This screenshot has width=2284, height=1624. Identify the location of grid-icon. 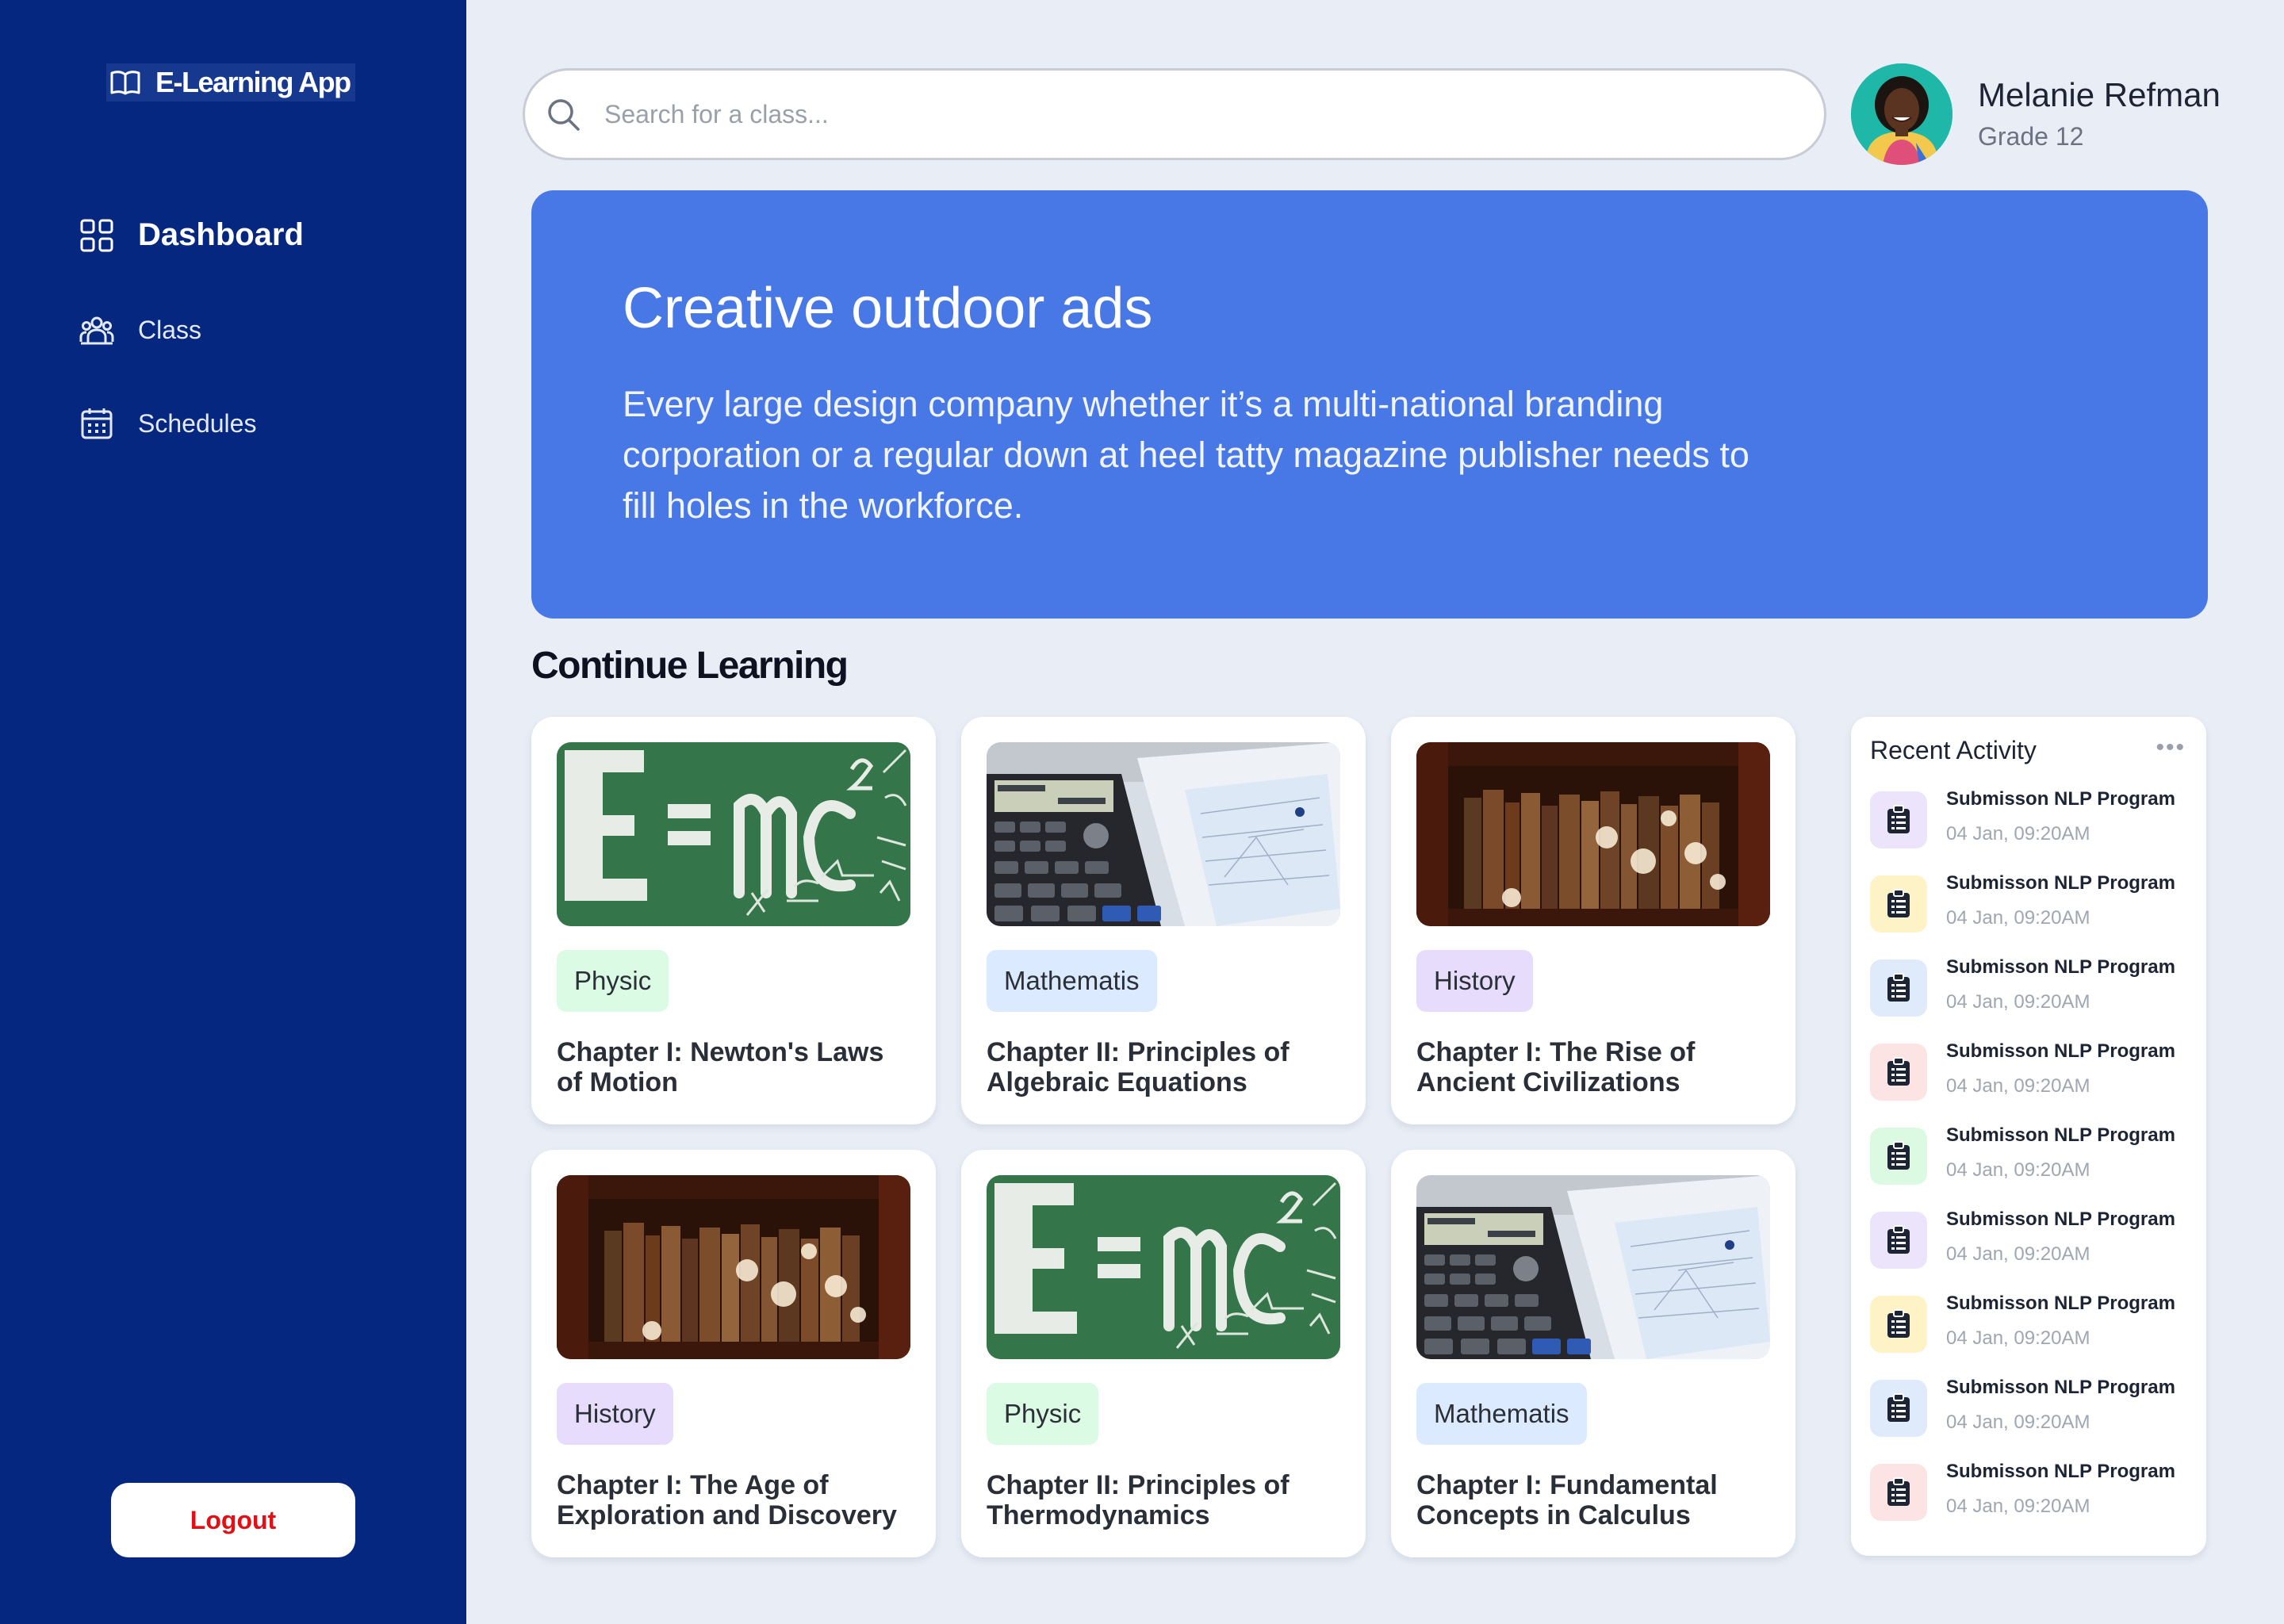
(96, 236).